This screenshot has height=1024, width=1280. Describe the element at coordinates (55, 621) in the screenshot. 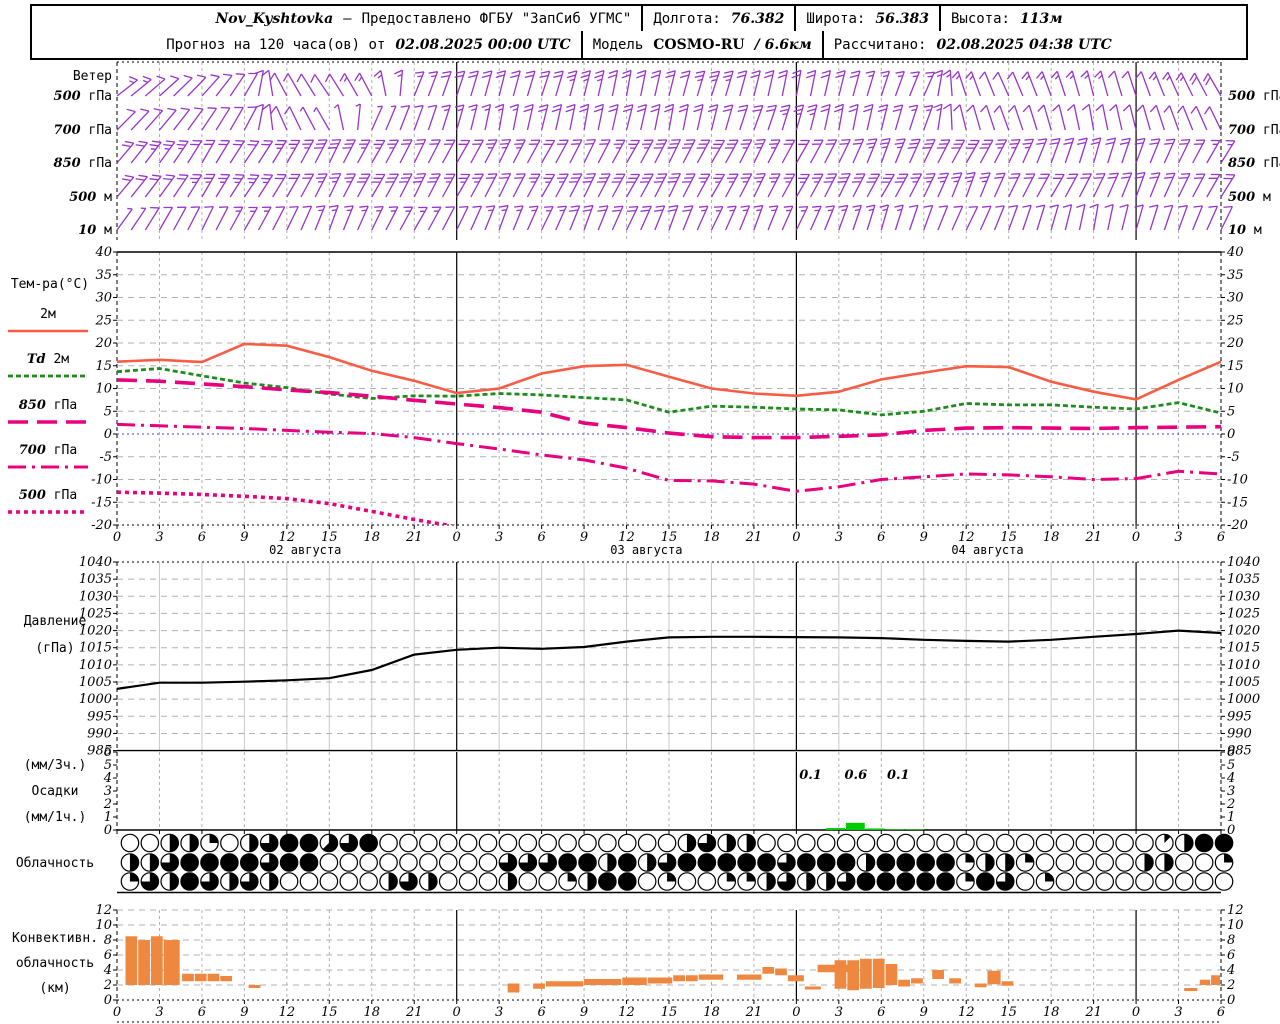

I see `svg-text: Давление` at that location.